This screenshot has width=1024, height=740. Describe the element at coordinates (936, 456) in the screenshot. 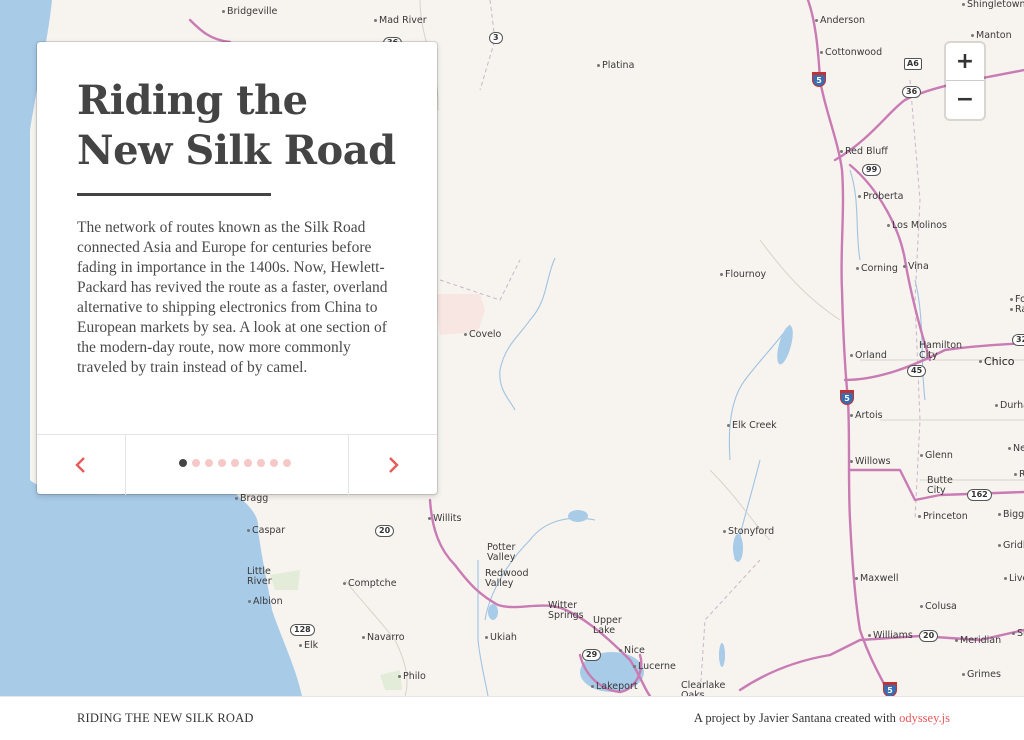

I see `place-label: Glenn` at that location.